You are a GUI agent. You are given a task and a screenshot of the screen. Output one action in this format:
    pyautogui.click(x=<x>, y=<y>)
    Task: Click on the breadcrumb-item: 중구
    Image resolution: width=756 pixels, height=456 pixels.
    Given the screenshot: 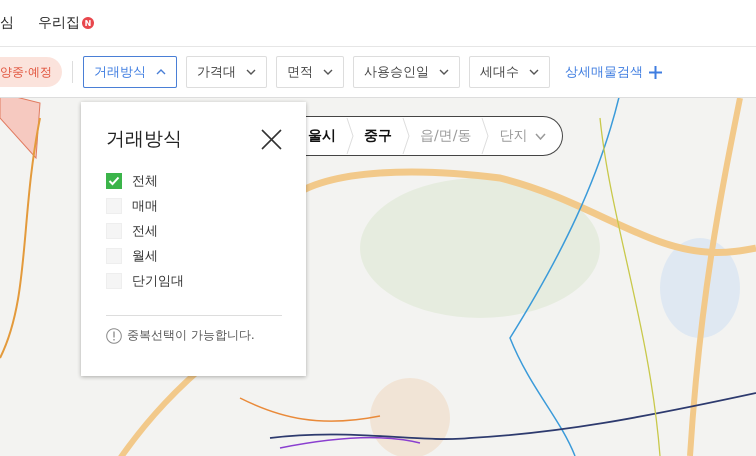 What is the action you would take?
    pyautogui.click(x=378, y=136)
    